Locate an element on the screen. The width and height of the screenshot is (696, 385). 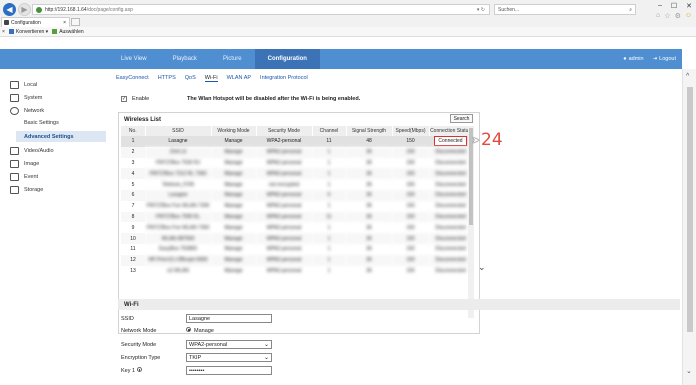
window-controls: – ☐ ✕ is located at coordinates (675, 6).